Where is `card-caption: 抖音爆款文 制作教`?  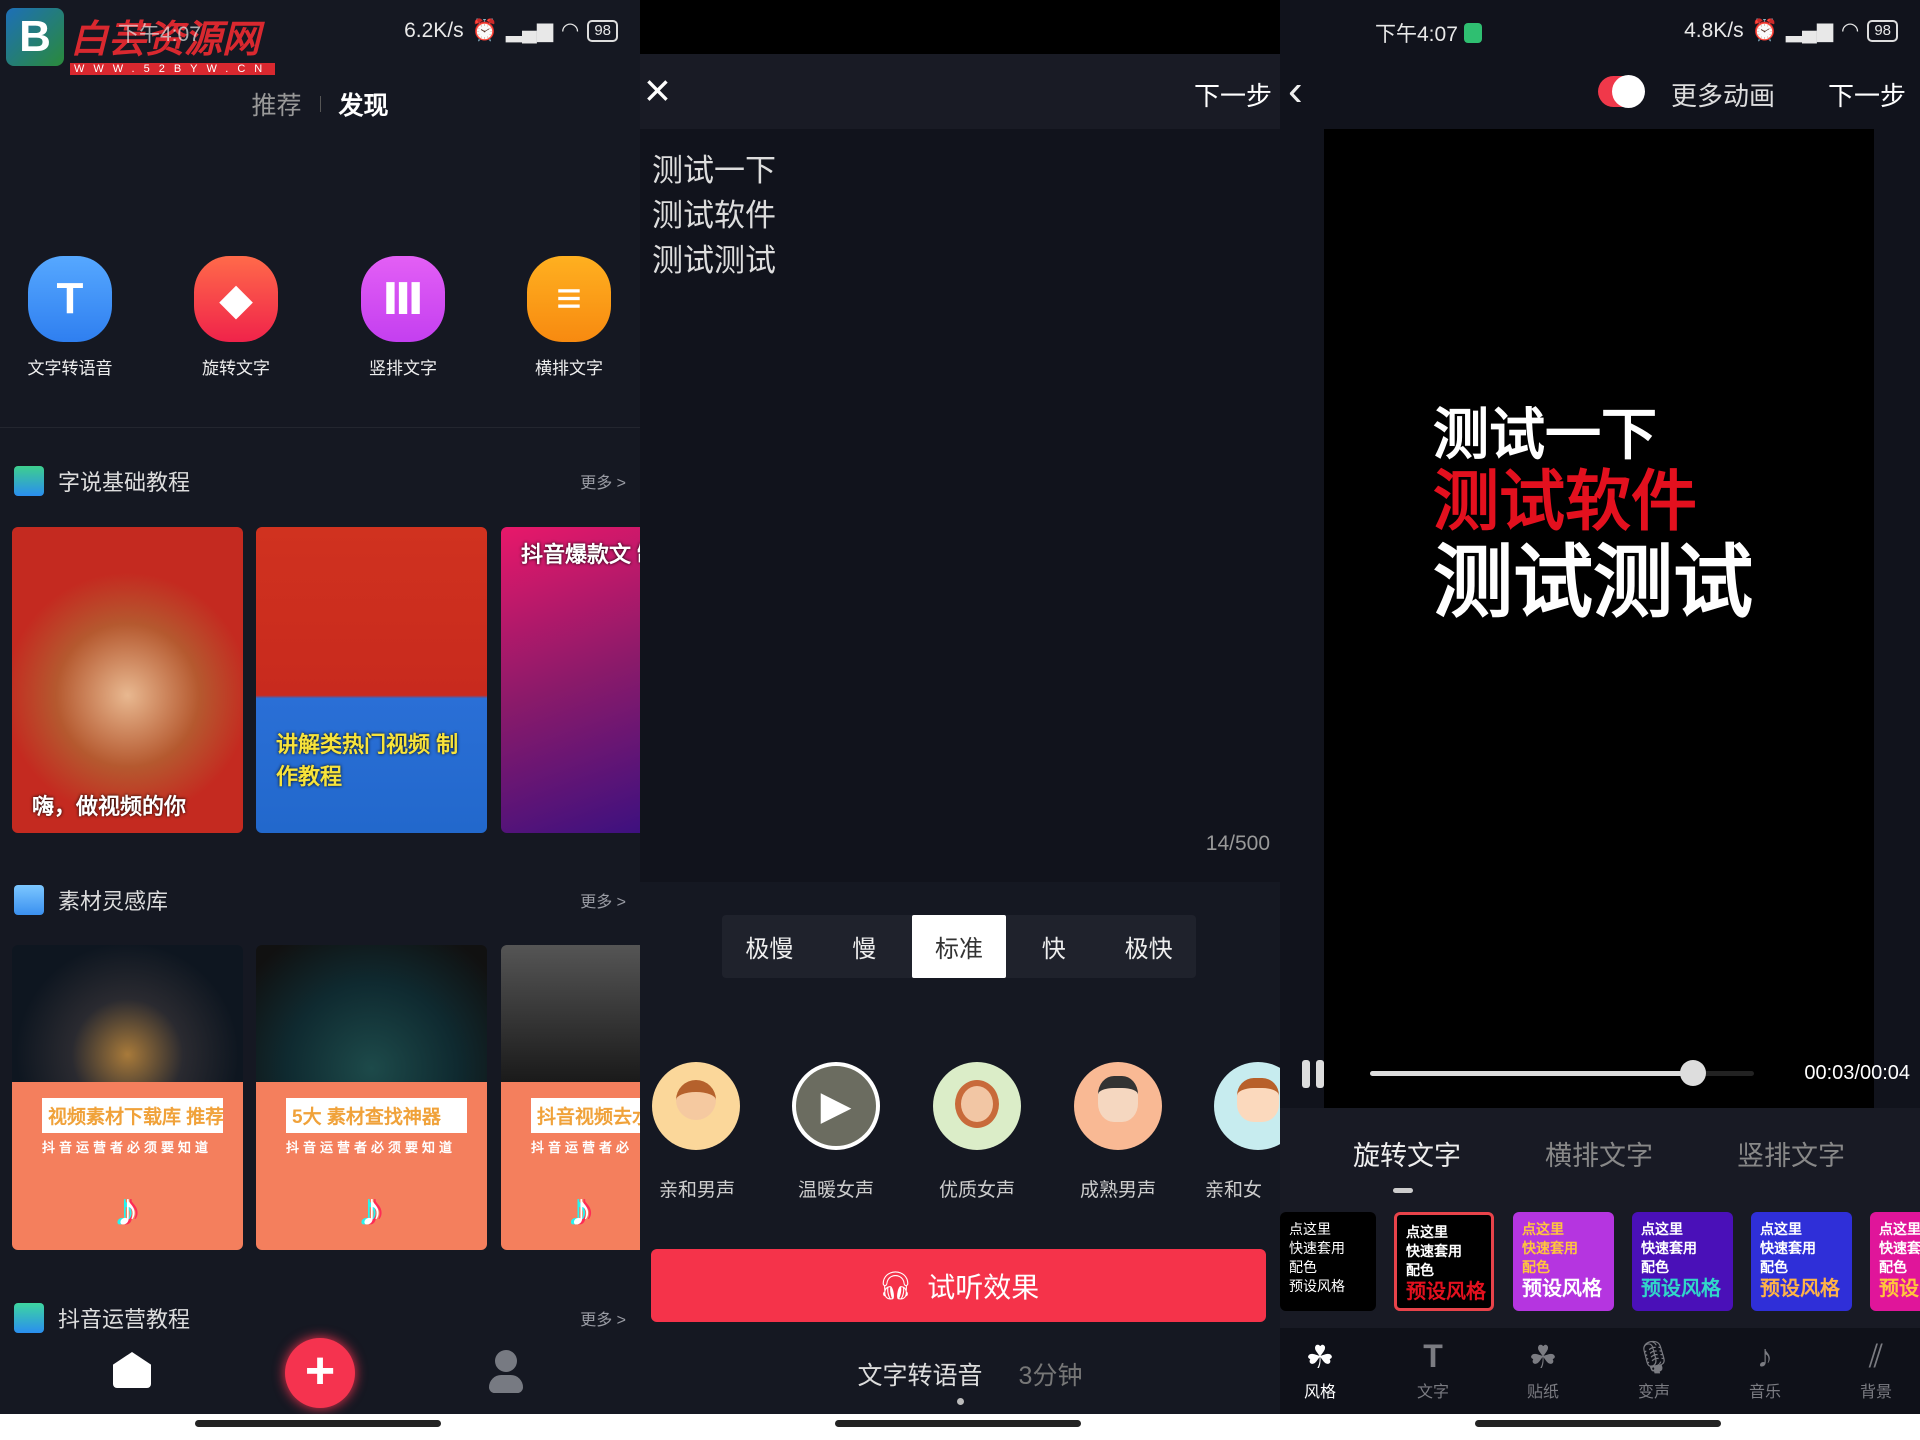 card-caption: 抖音爆款文 制作教 is located at coordinates (580, 554).